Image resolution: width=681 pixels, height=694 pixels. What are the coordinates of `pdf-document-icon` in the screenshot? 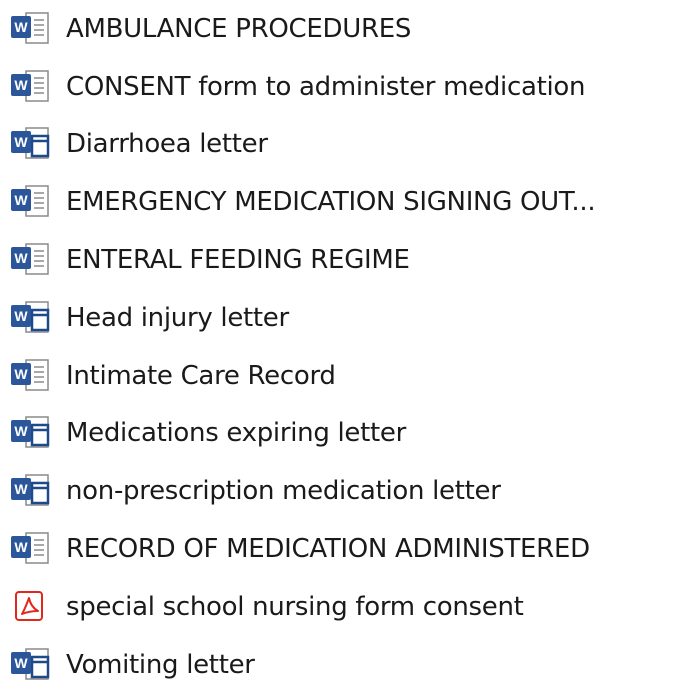 It's located at (33, 607).